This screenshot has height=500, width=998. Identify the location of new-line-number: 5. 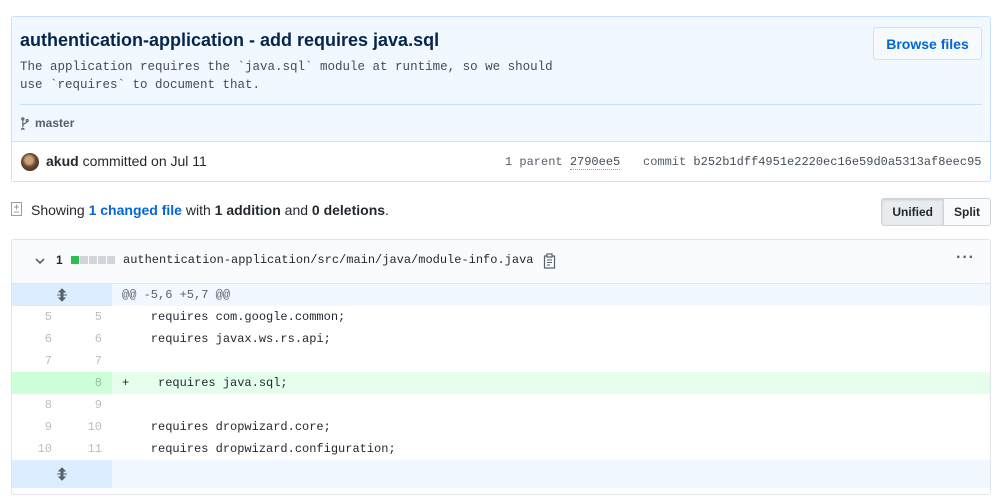
(87, 317).